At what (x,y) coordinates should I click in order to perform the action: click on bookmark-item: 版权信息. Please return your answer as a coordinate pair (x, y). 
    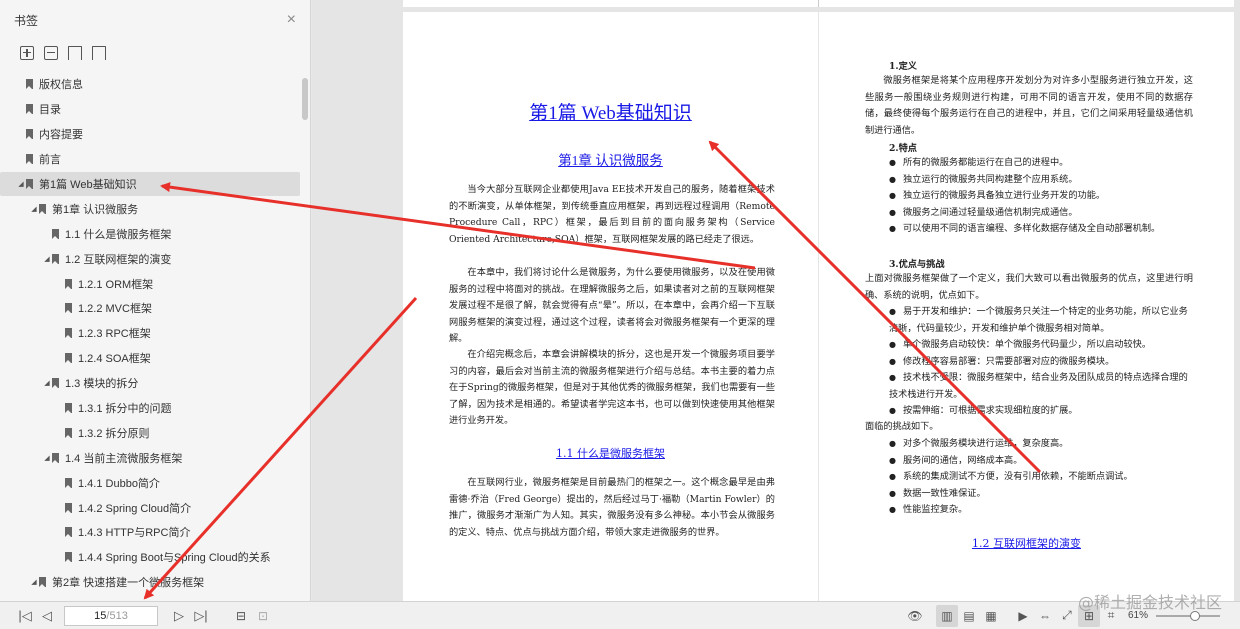
    Looking at the image, I should click on (150, 84).